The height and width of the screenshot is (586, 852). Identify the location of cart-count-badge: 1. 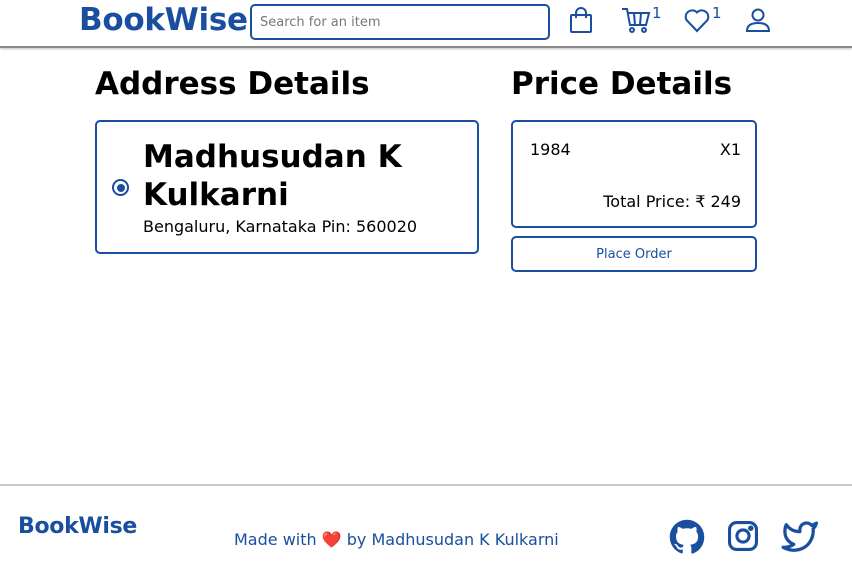
(657, 13).